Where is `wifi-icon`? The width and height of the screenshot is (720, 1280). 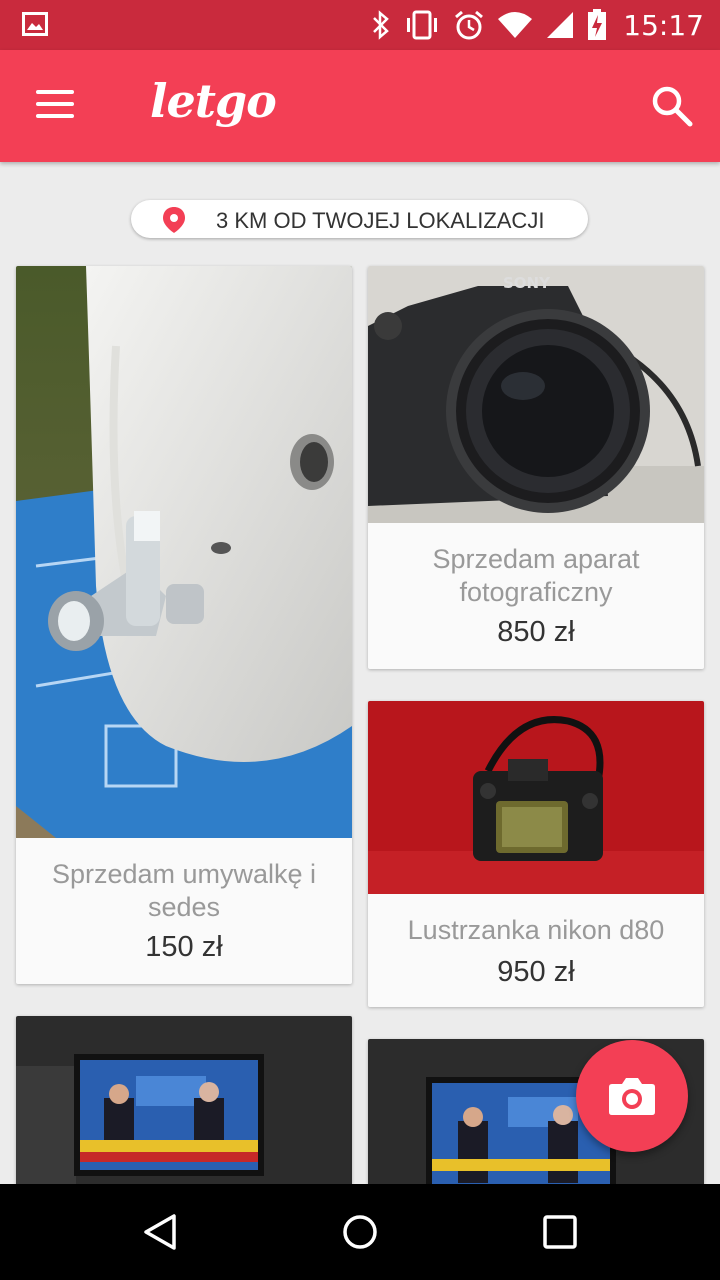
wifi-icon is located at coordinates (515, 25).